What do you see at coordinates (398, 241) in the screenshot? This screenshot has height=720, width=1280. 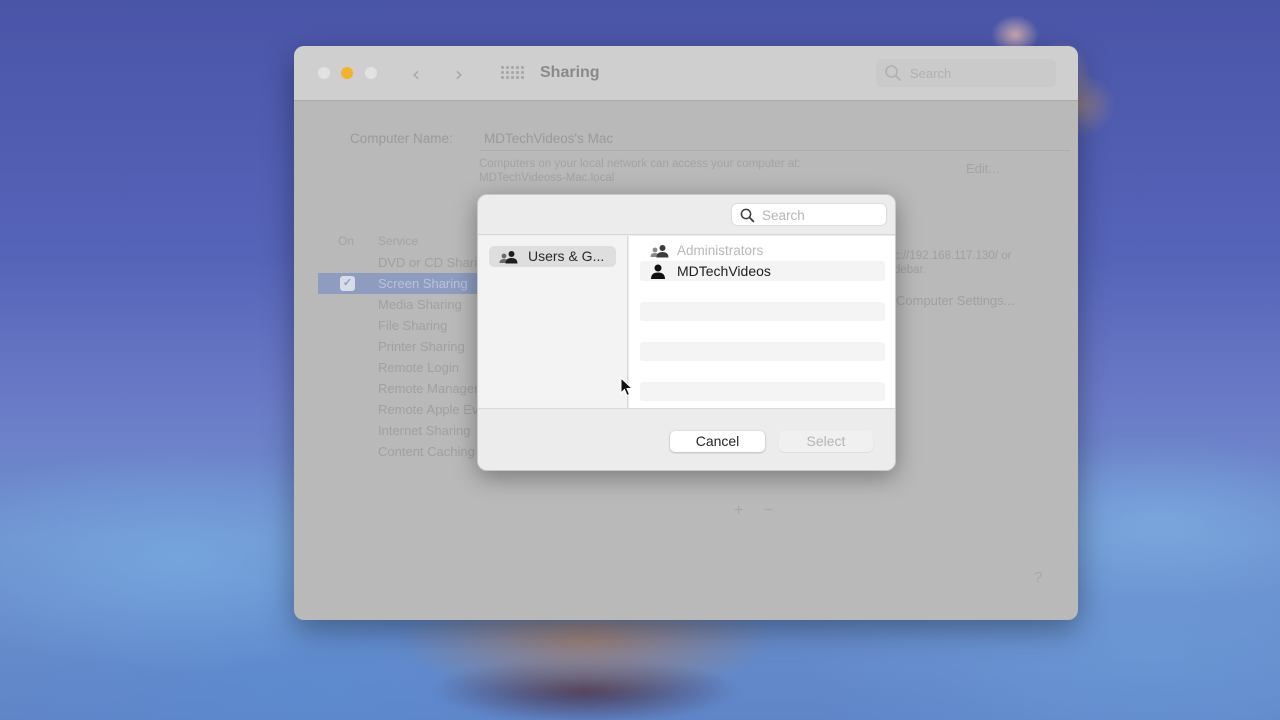 I see `services-header-service: Service` at bounding box center [398, 241].